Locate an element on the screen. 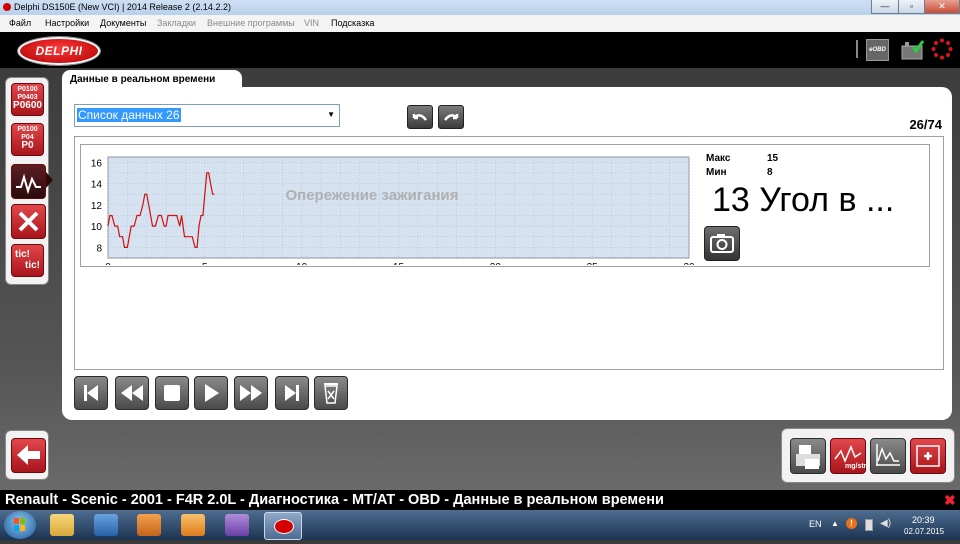  service-tools-button is located at coordinates (28, 221).